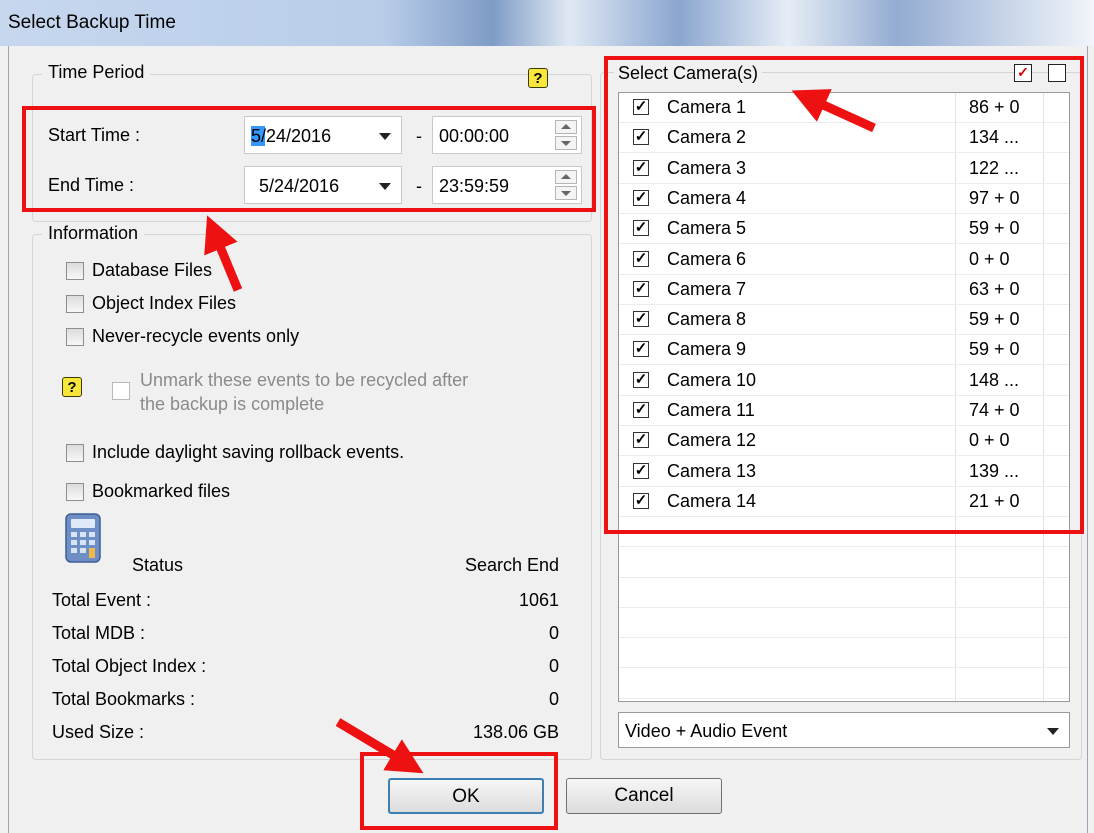 This screenshot has width=1094, height=833. What do you see at coordinates (553, 633) in the screenshot?
I see `total-mdb-value: 0` at bounding box center [553, 633].